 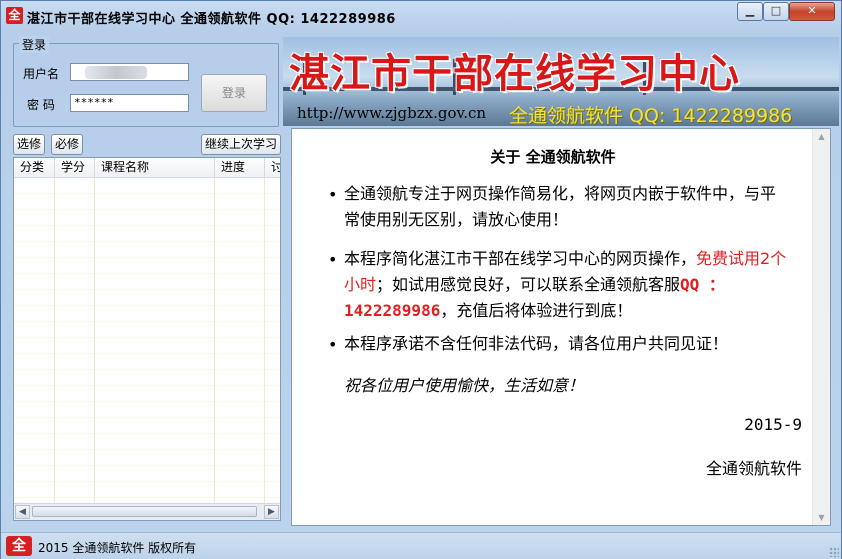 I want to click on copyright-text: 2015 全通领航软件 版权所有, so click(x=117, y=548).